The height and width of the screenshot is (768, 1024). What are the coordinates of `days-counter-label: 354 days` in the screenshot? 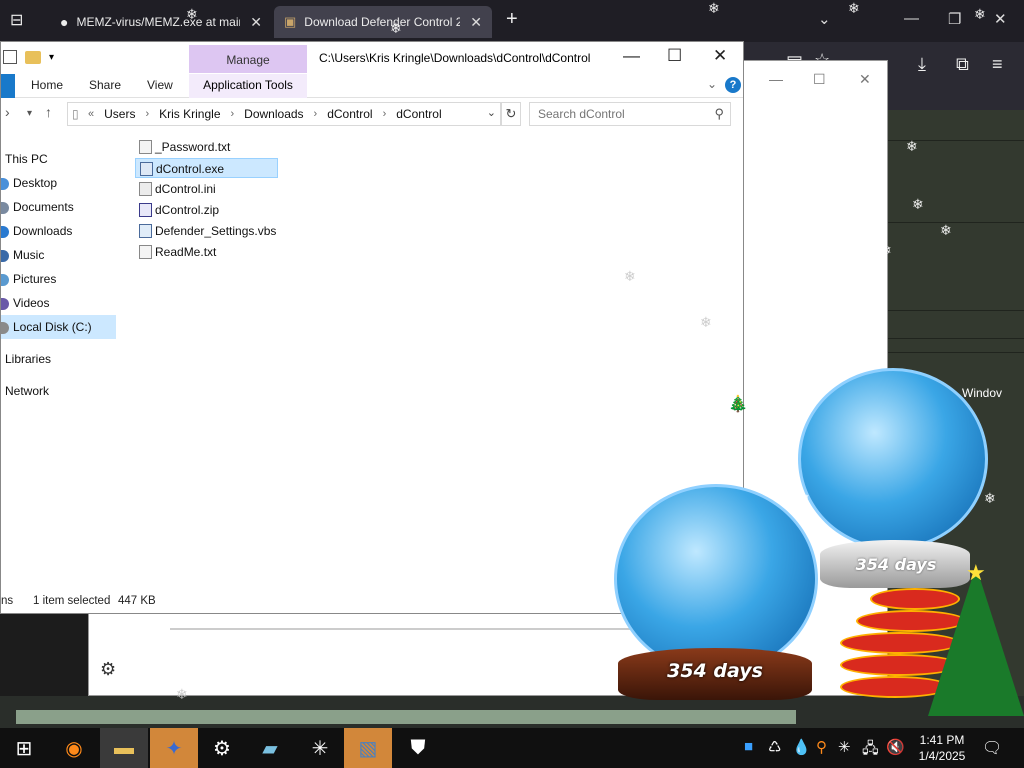 It's located at (715, 671).